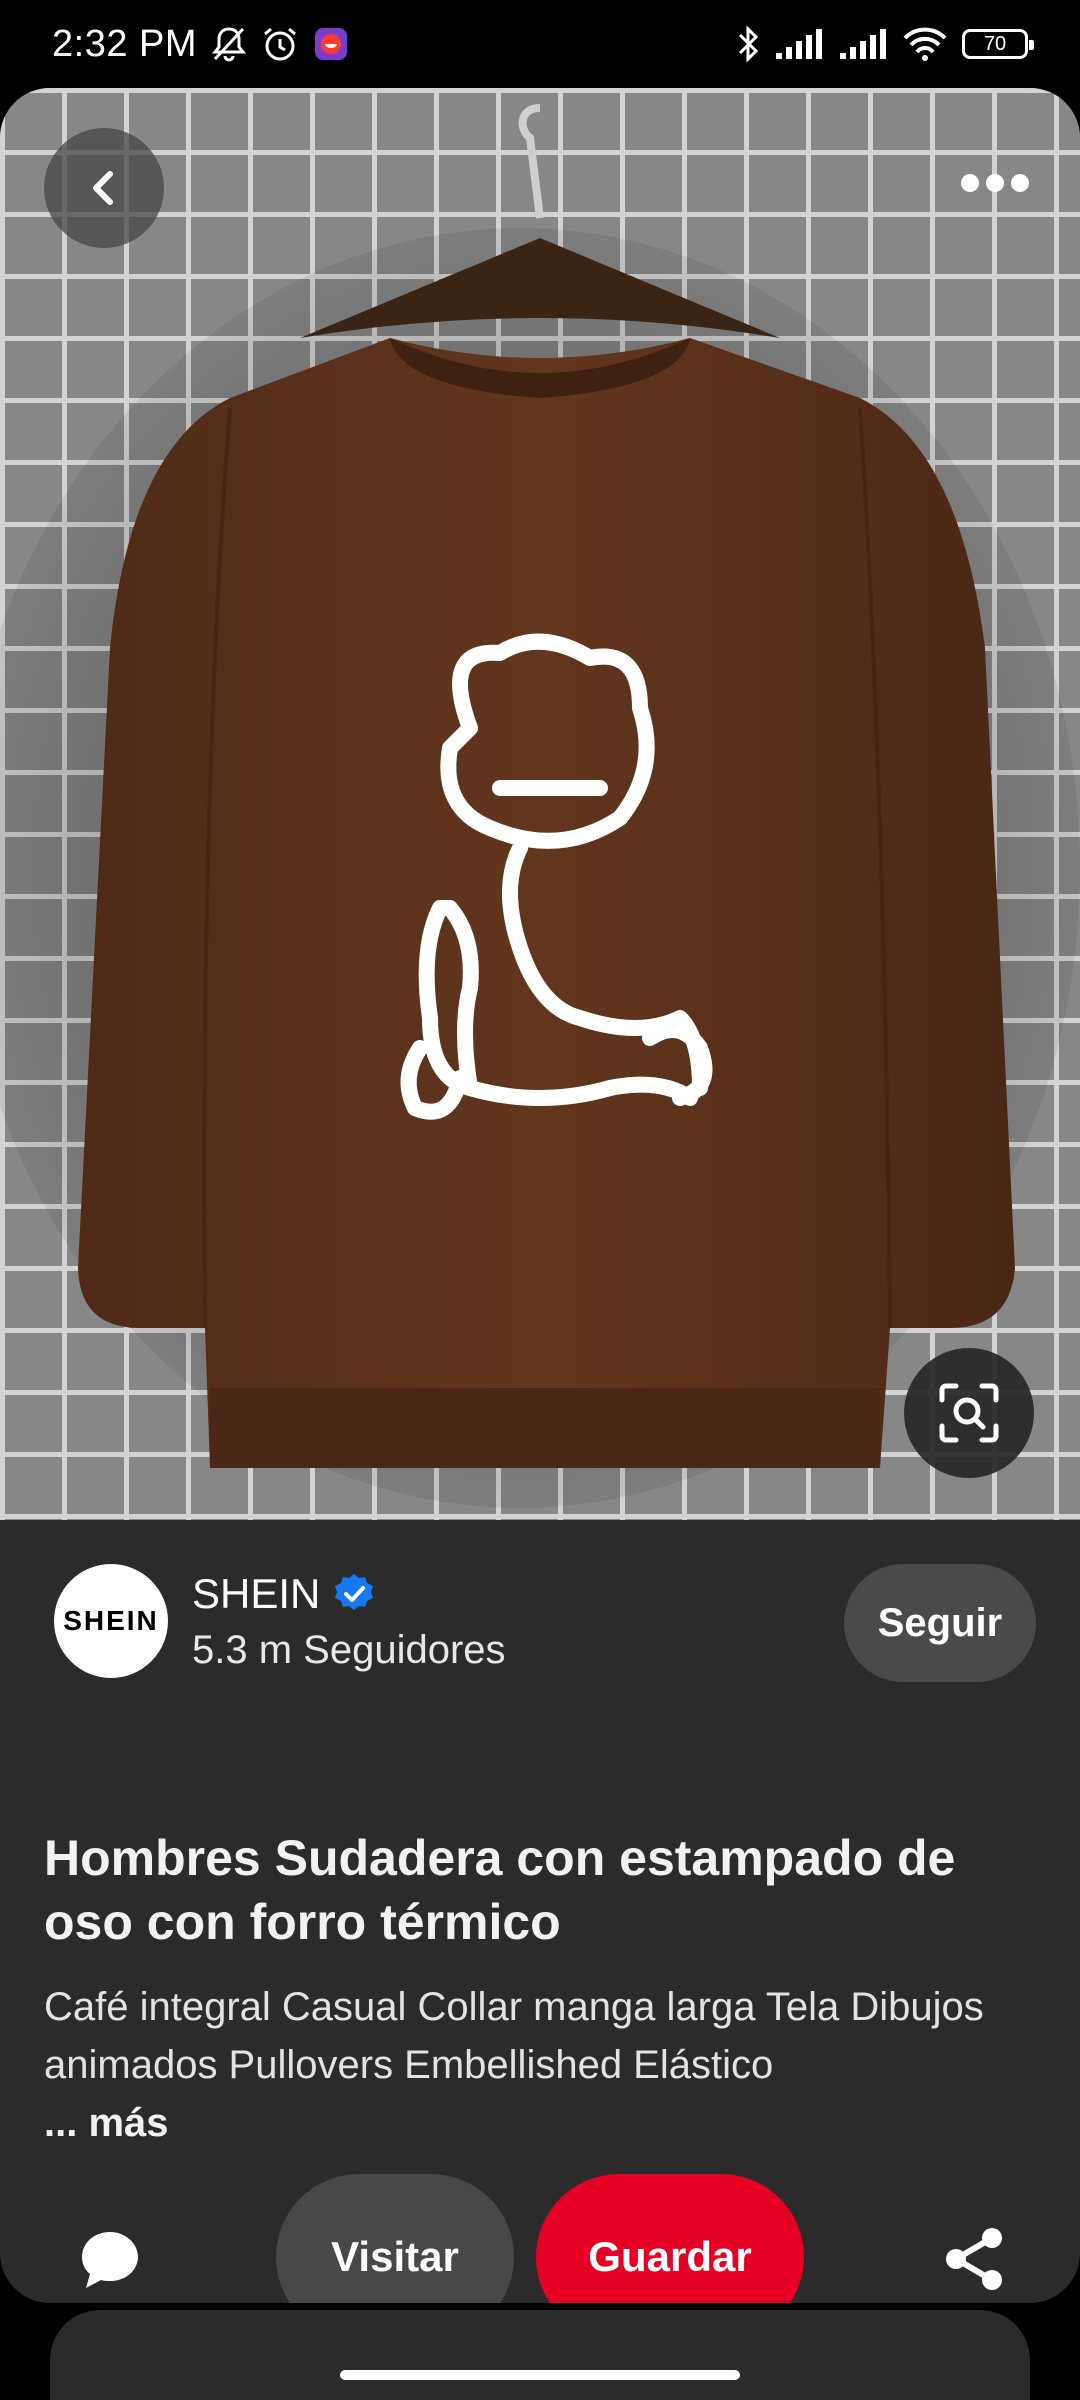 The height and width of the screenshot is (2400, 1080). I want to click on status-left: 2:32 PM, so click(200, 44).